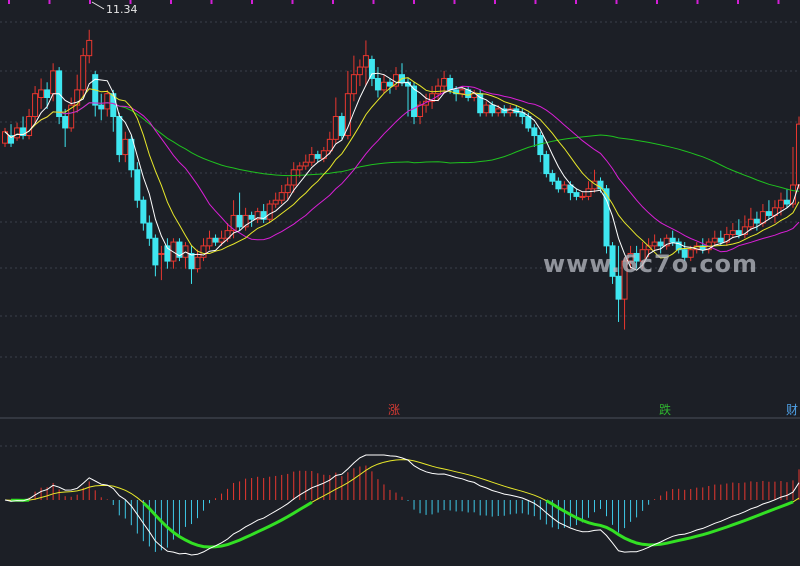  I want to click on marker-finance: 财, so click(792, 410).